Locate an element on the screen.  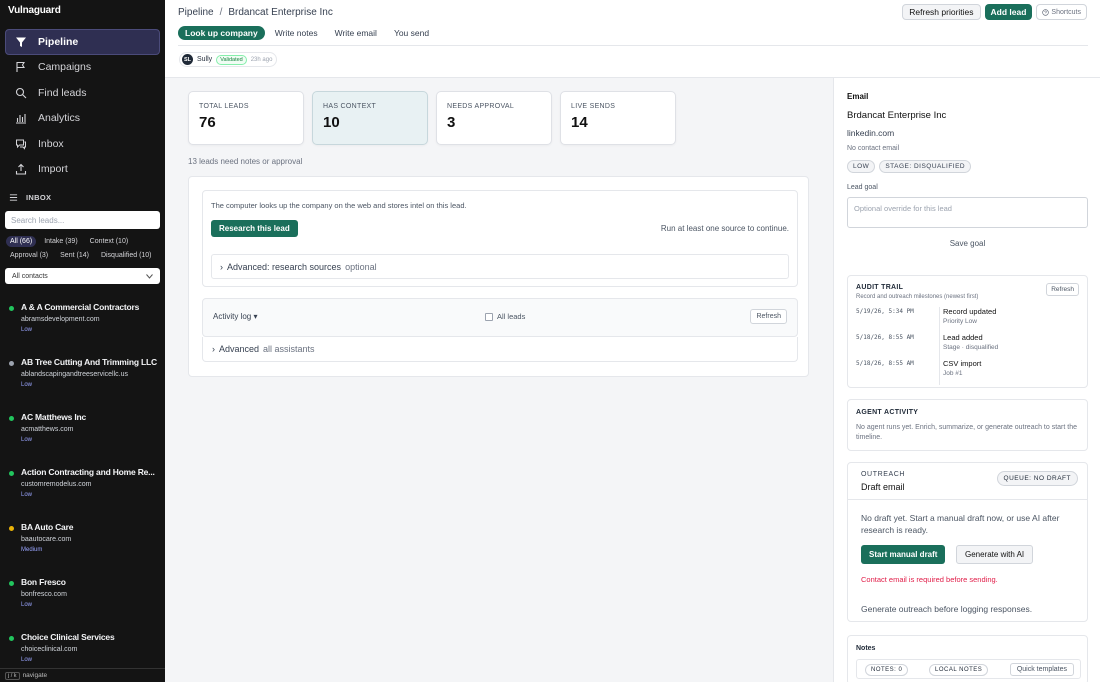
lead-domain: choiceclinical.com is located at coordinates (49, 649).